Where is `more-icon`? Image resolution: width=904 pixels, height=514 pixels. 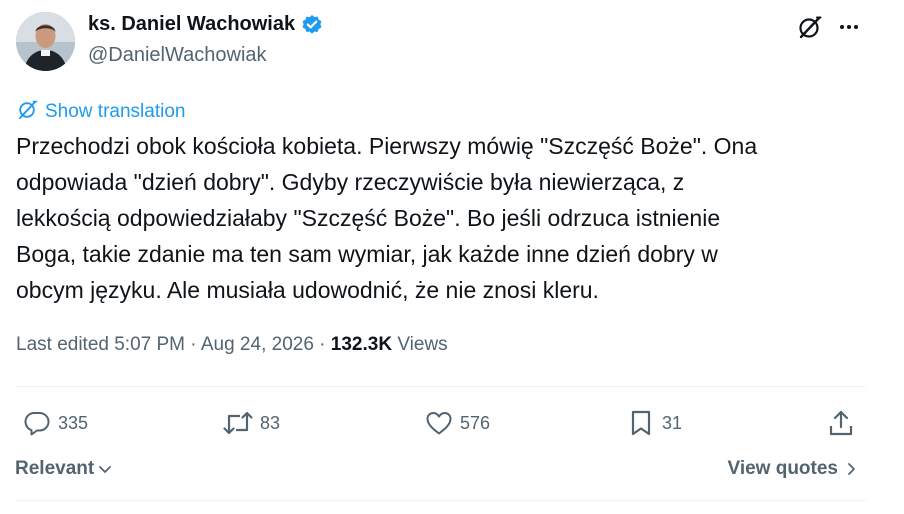 more-icon is located at coordinates (849, 27).